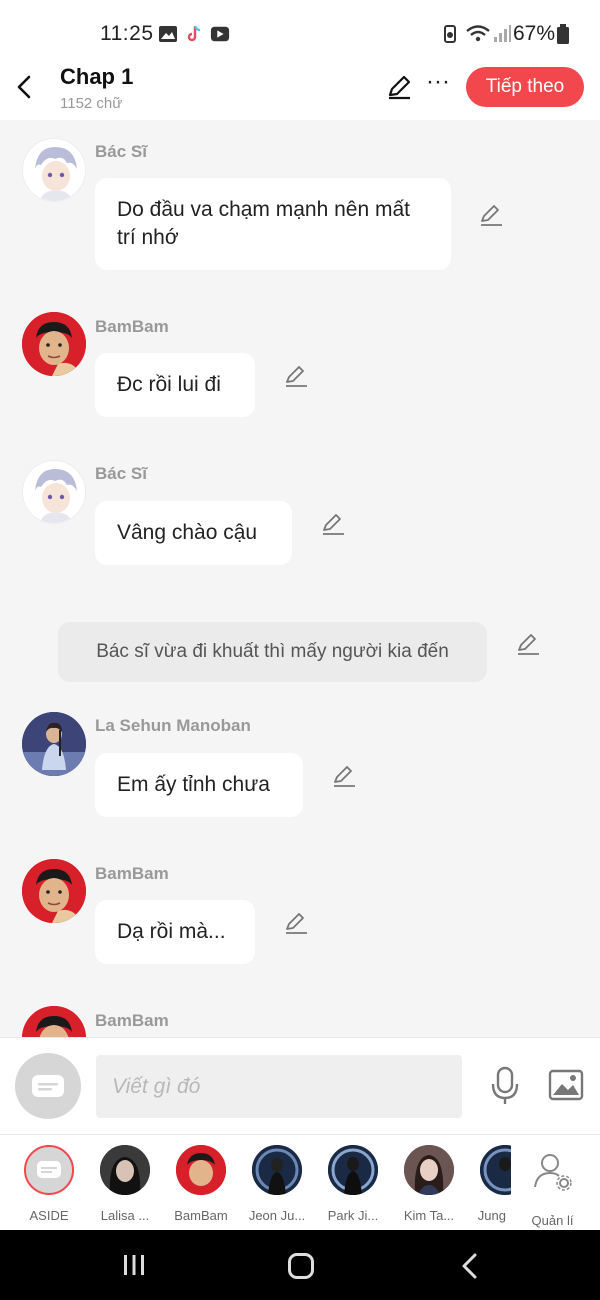  I want to click on aside-chat-icon, so click(48, 1086).